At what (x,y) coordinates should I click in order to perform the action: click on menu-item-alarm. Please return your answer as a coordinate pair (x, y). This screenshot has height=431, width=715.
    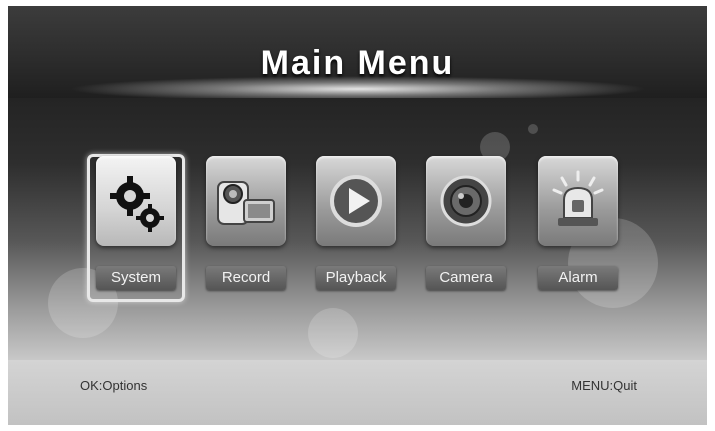
    Looking at the image, I should click on (578, 201).